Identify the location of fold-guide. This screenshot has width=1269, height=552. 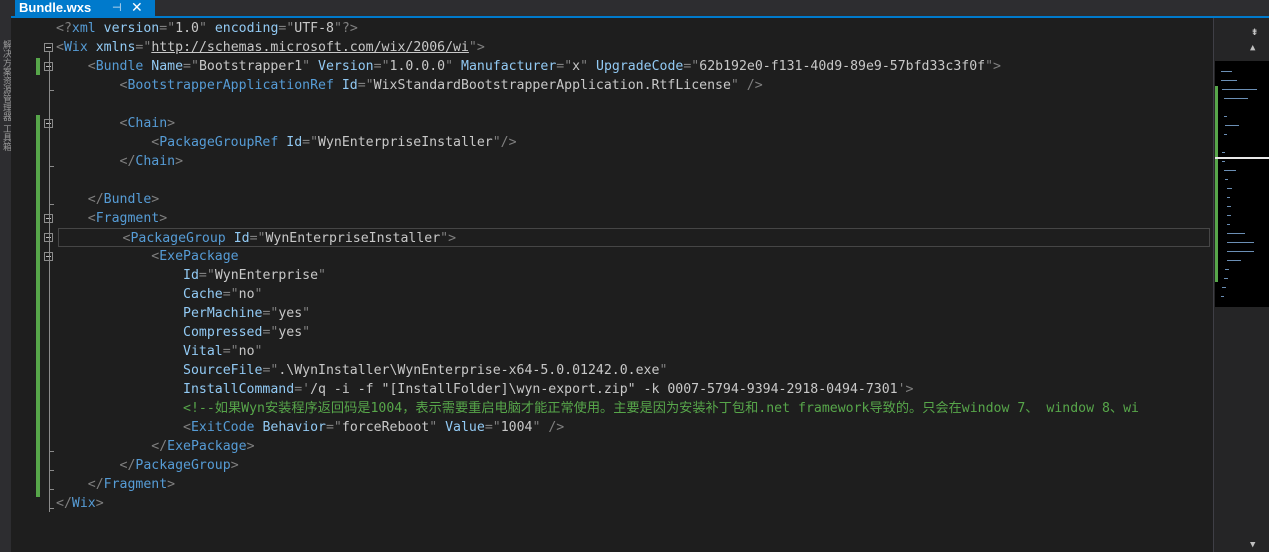
(49, 282).